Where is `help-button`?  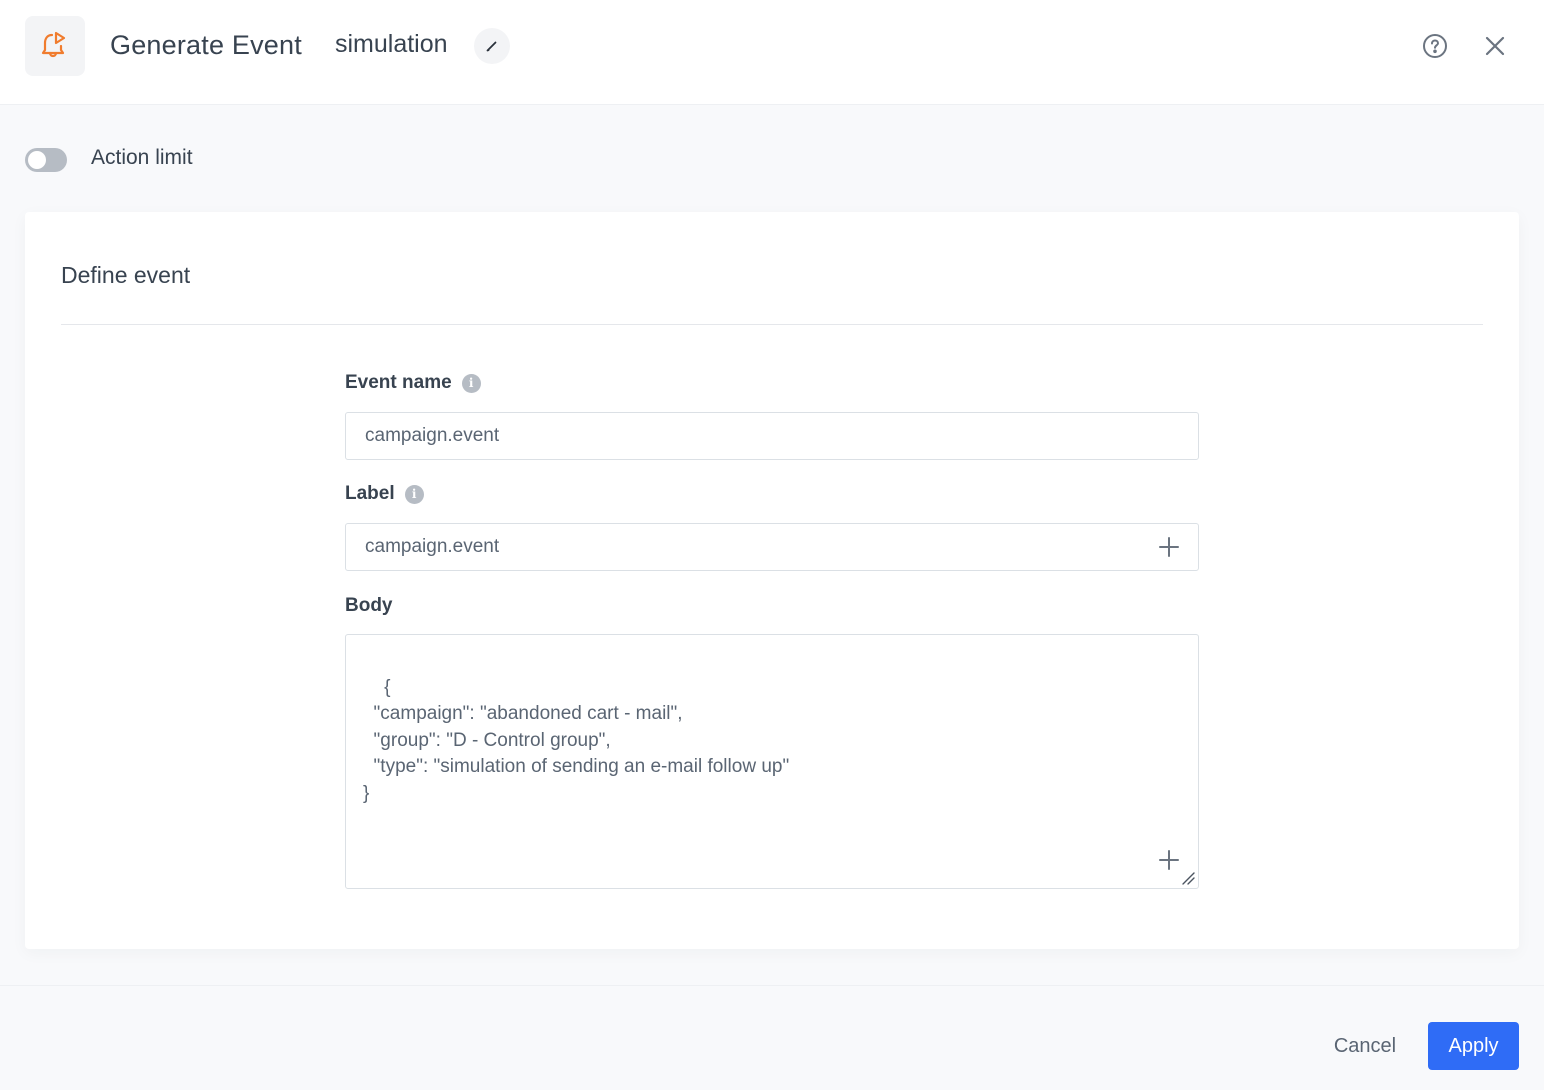
help-button is located at coordinates (1435, 46).